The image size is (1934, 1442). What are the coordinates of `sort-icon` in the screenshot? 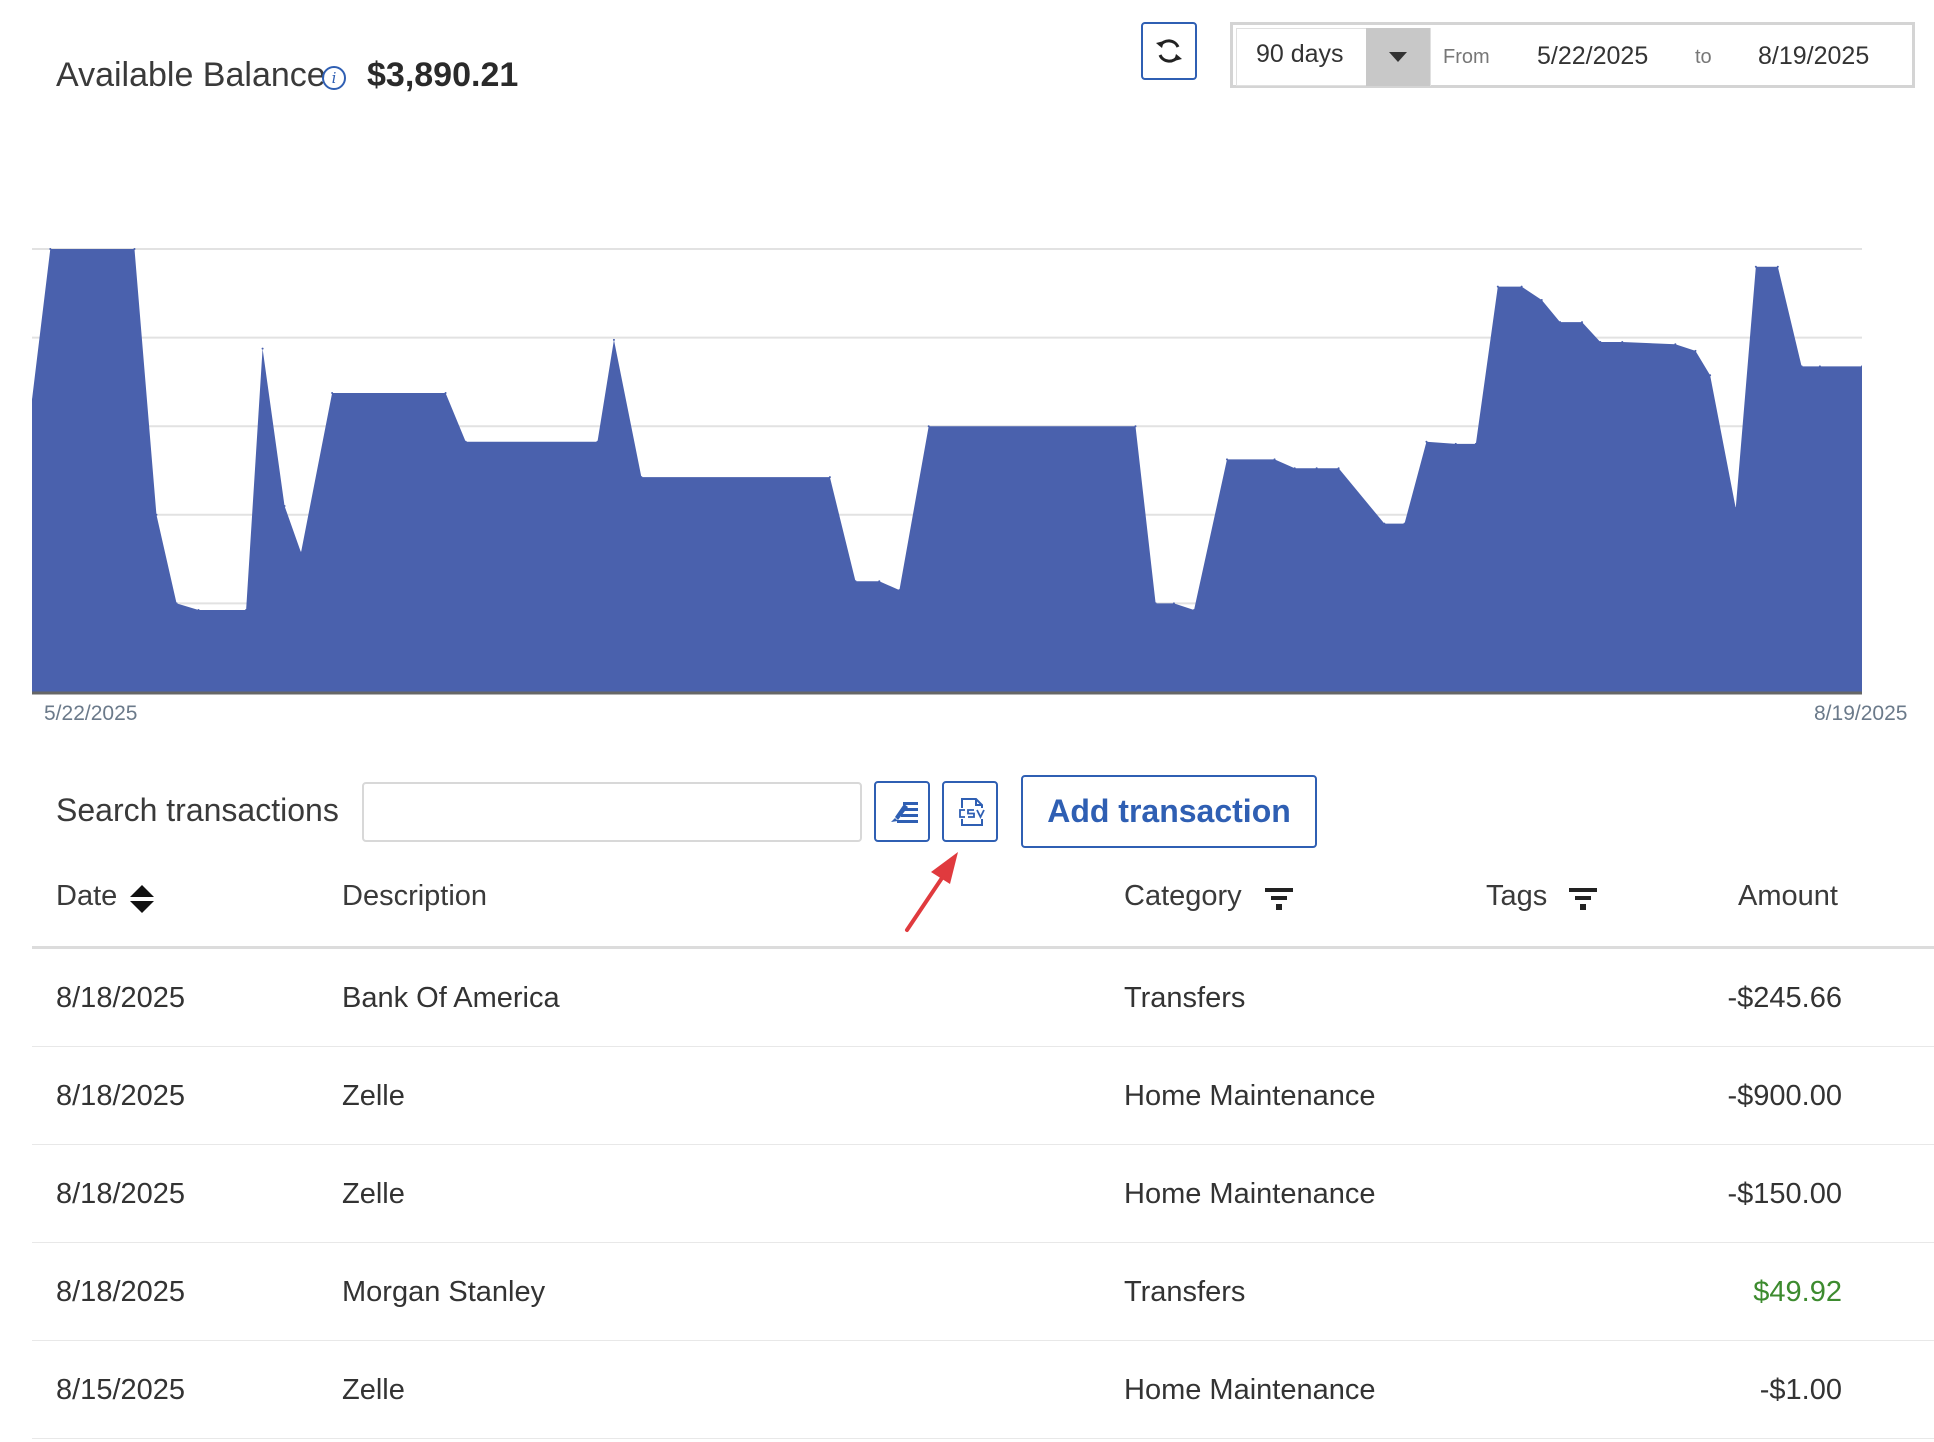 It's located at (142, 899).